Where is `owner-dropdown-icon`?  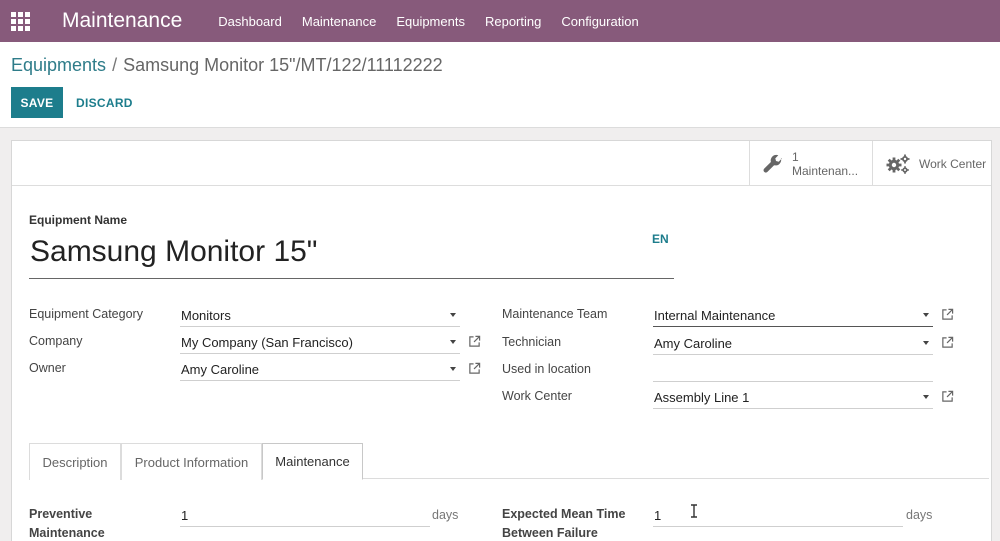 owner-dropdown-icon is located at coordinates (453, 369).